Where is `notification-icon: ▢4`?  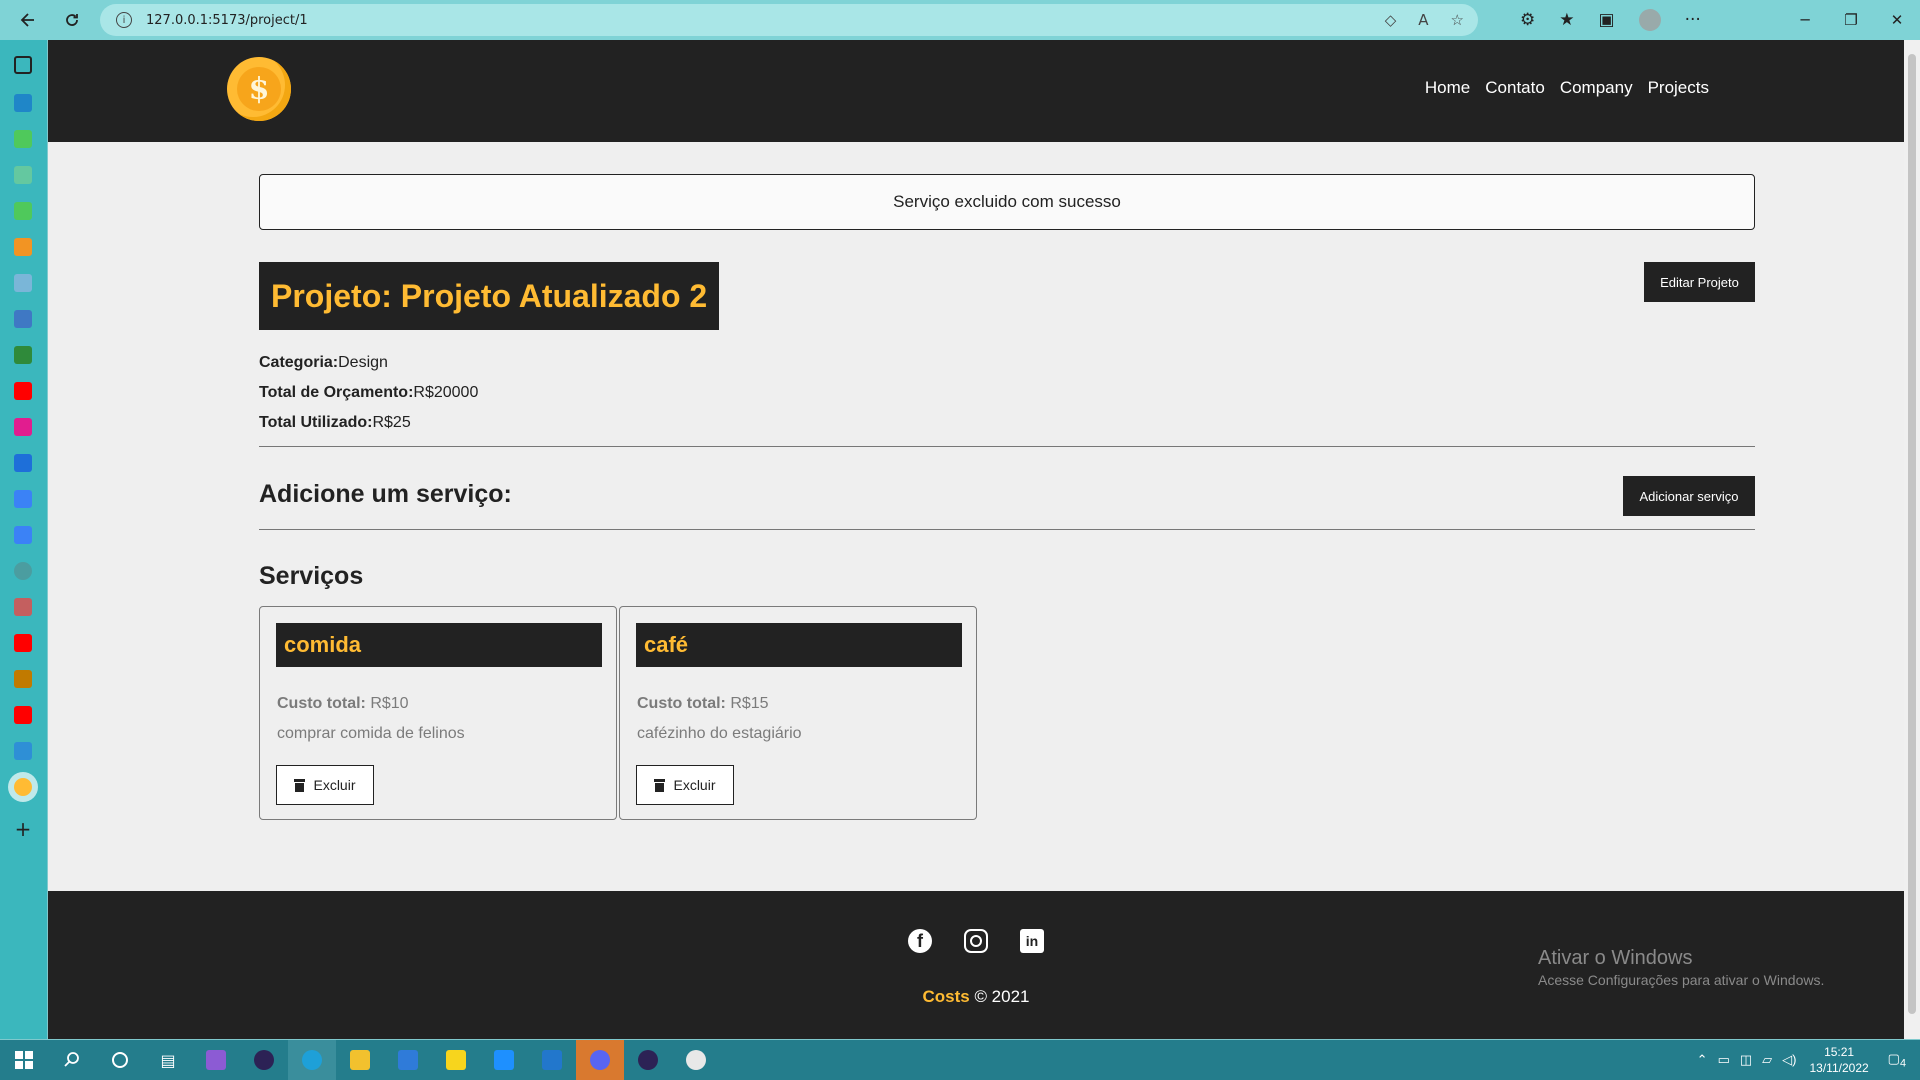 notification-icon: ▢4 is located at coordinates (1897, 1060).